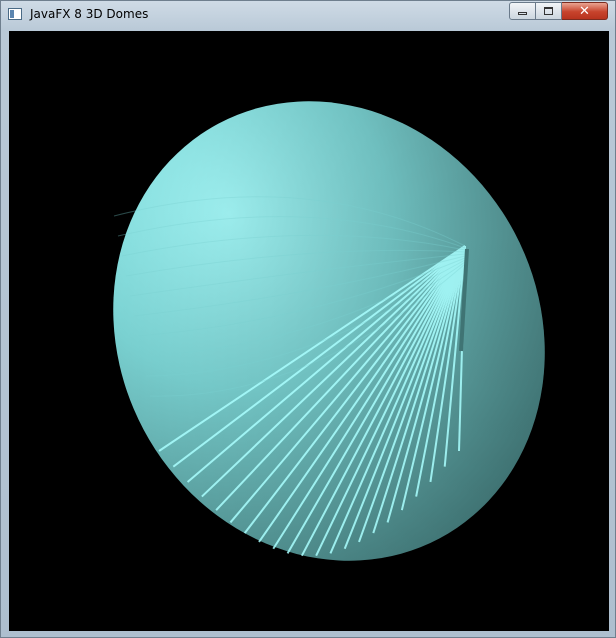  Describe the element at coordinates (522, 13) in the screenshot. I see `minimize-icon` at that location.